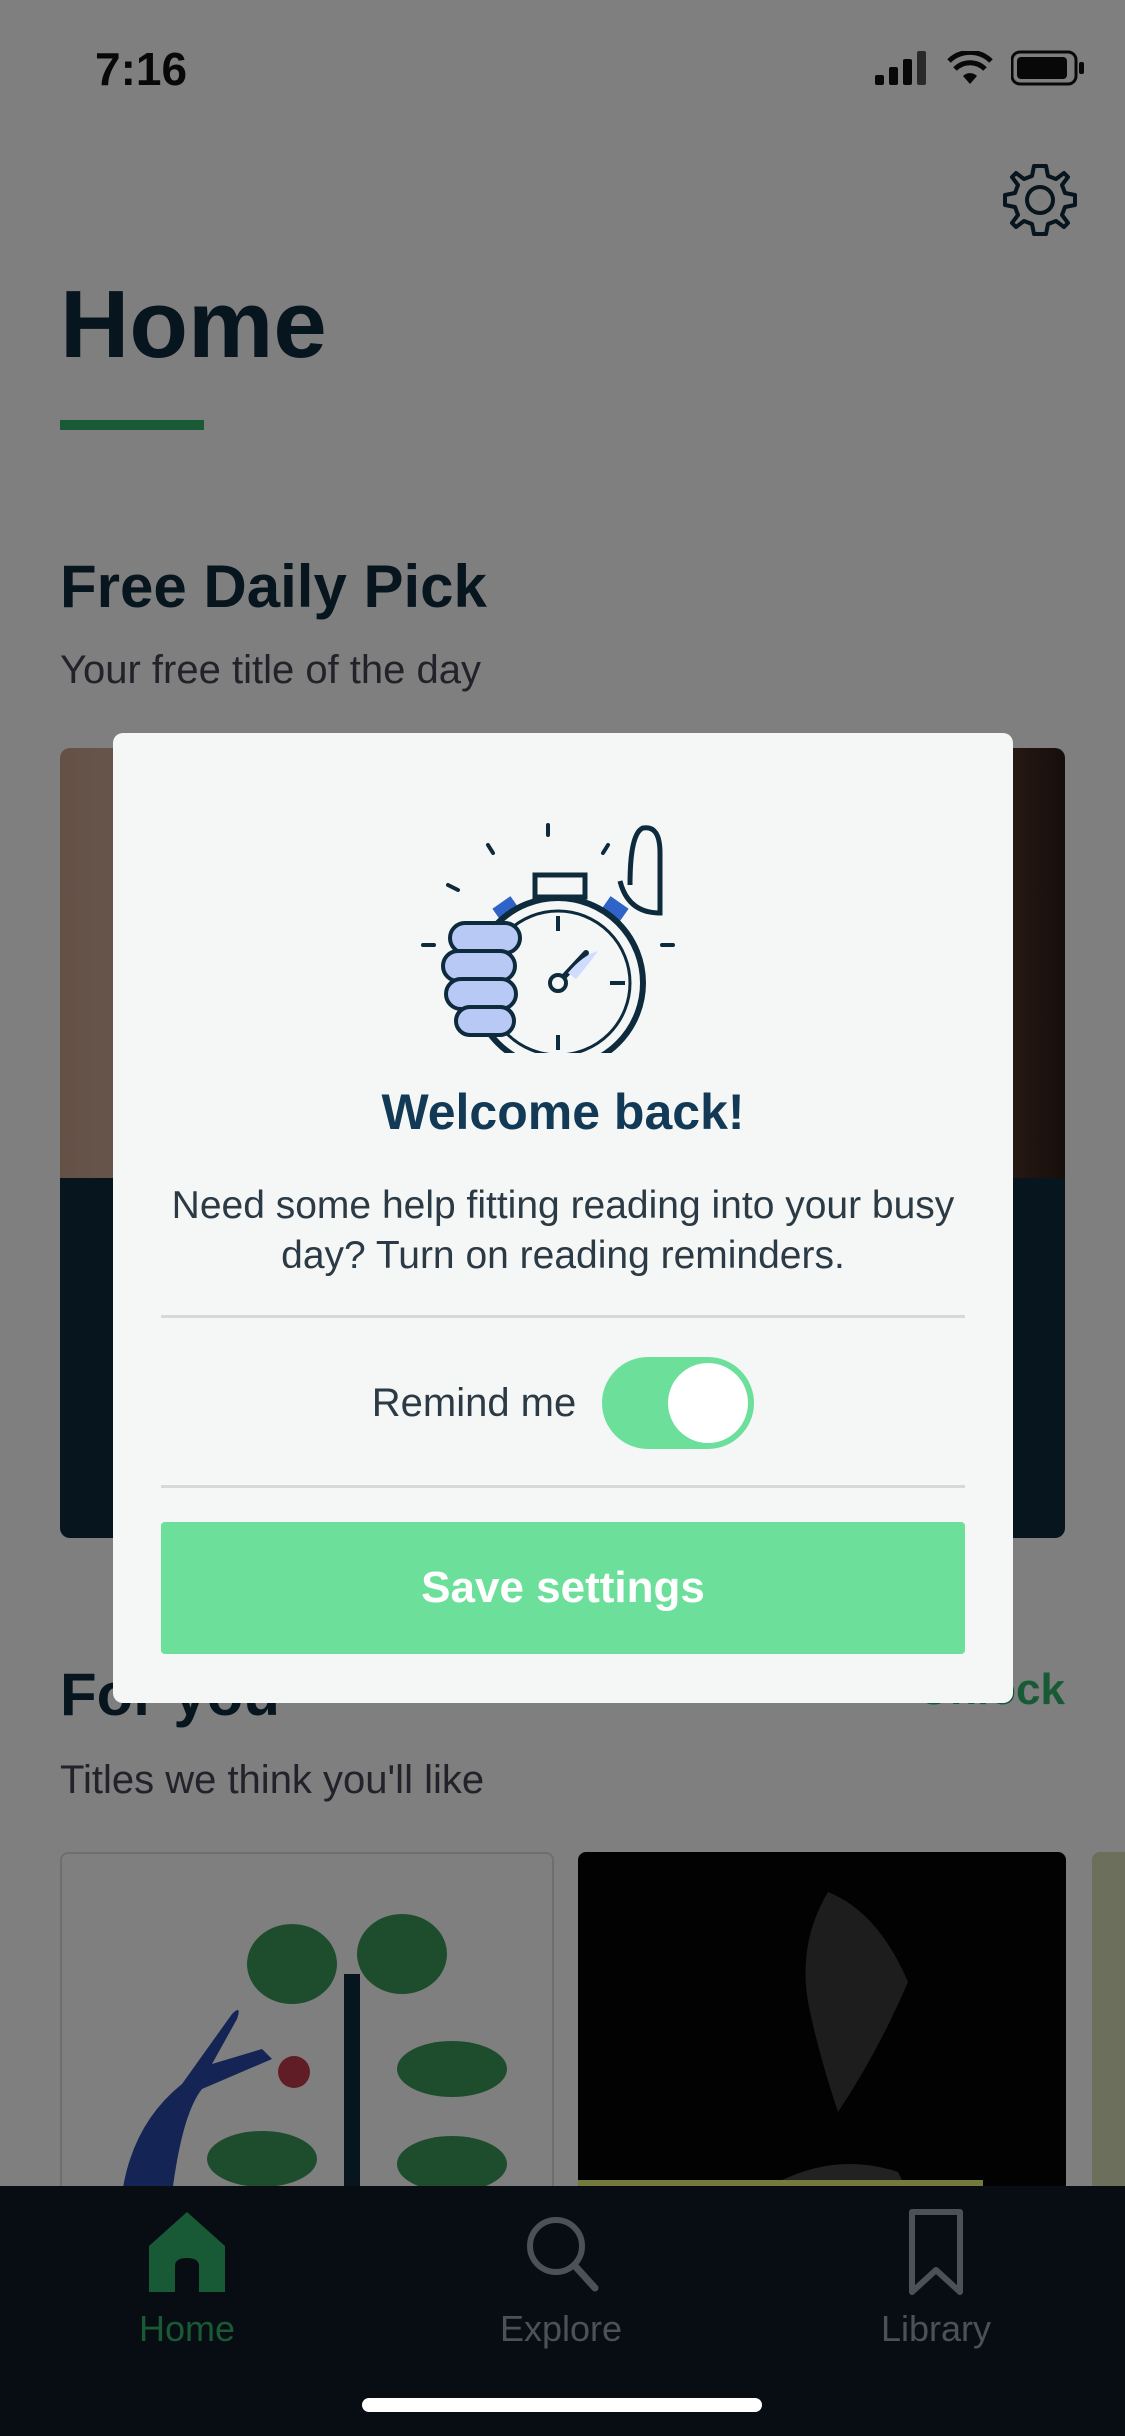  I want to click on modal-title: Welcome back!, so click(563, 1112).